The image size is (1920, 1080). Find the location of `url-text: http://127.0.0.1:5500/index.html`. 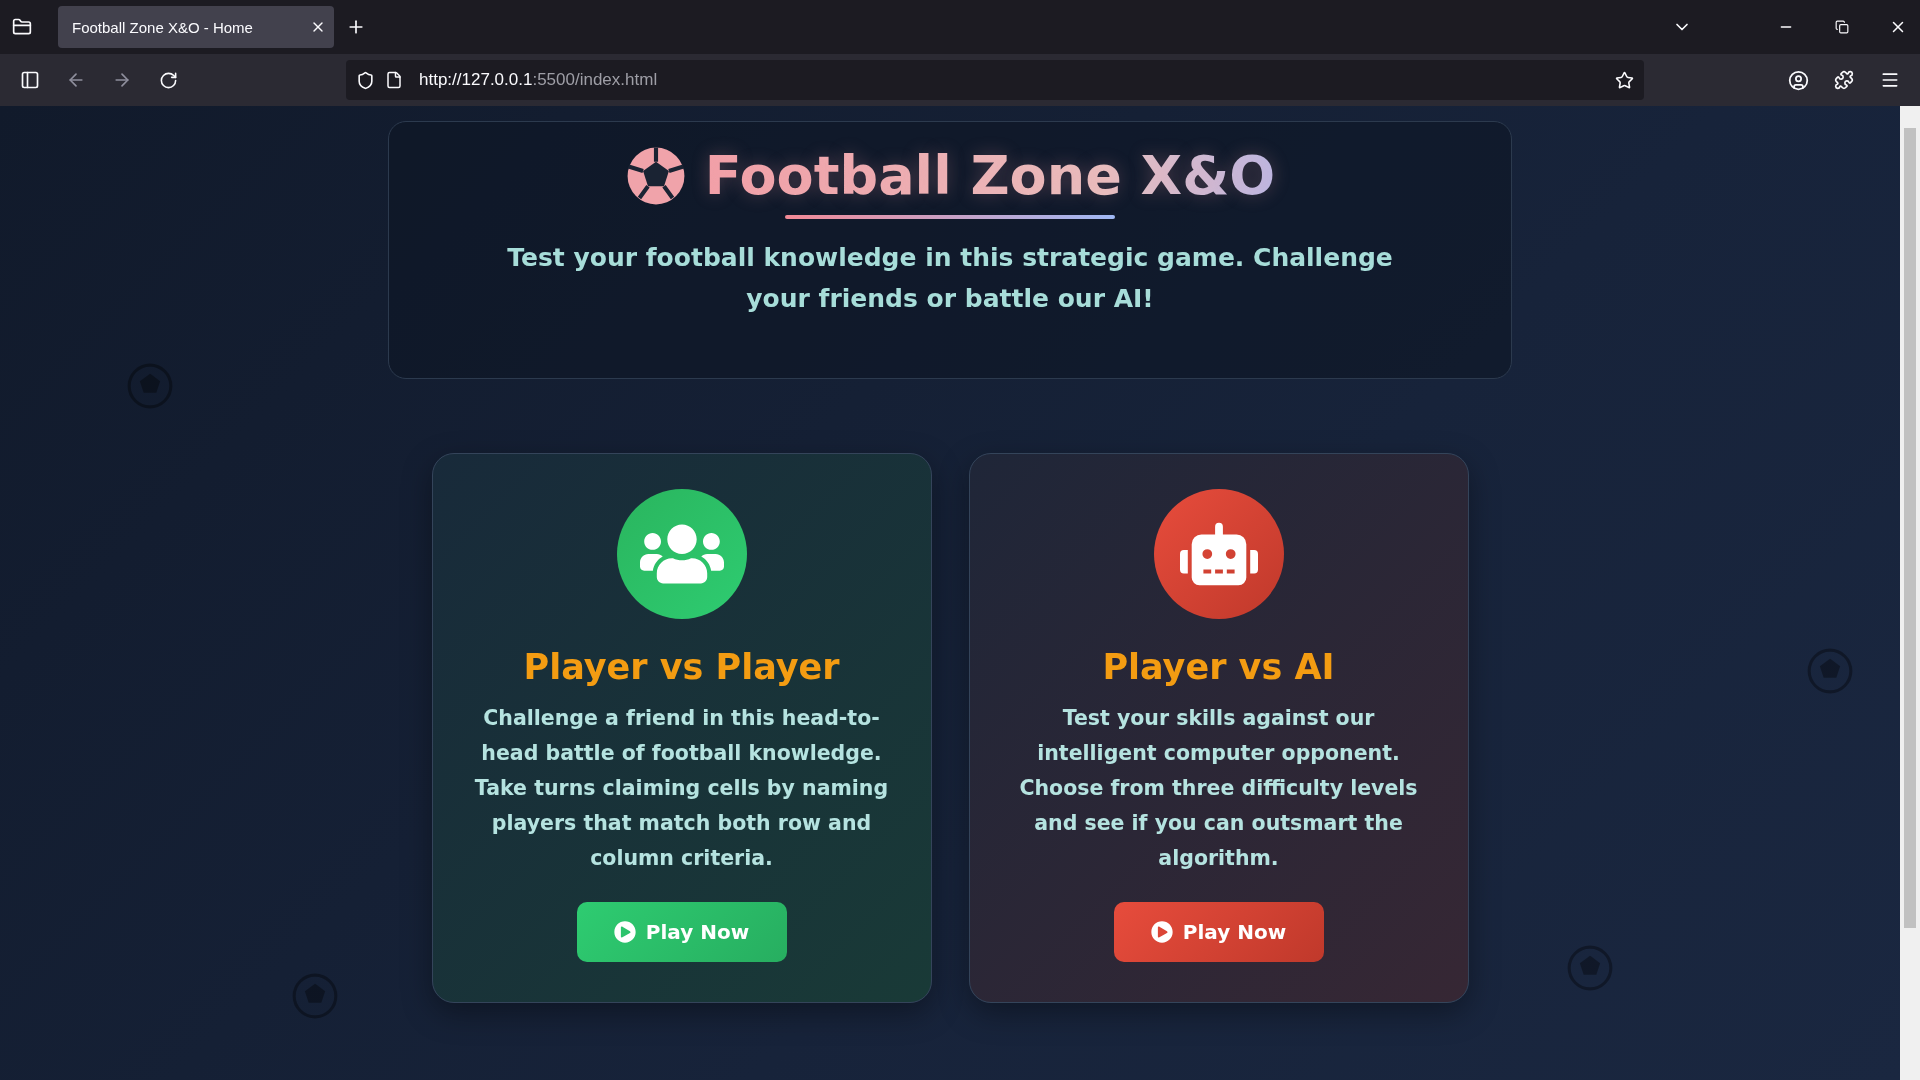

url-text: http://127.0.0.1:5500/index.html is located at coordinates (539, 80).